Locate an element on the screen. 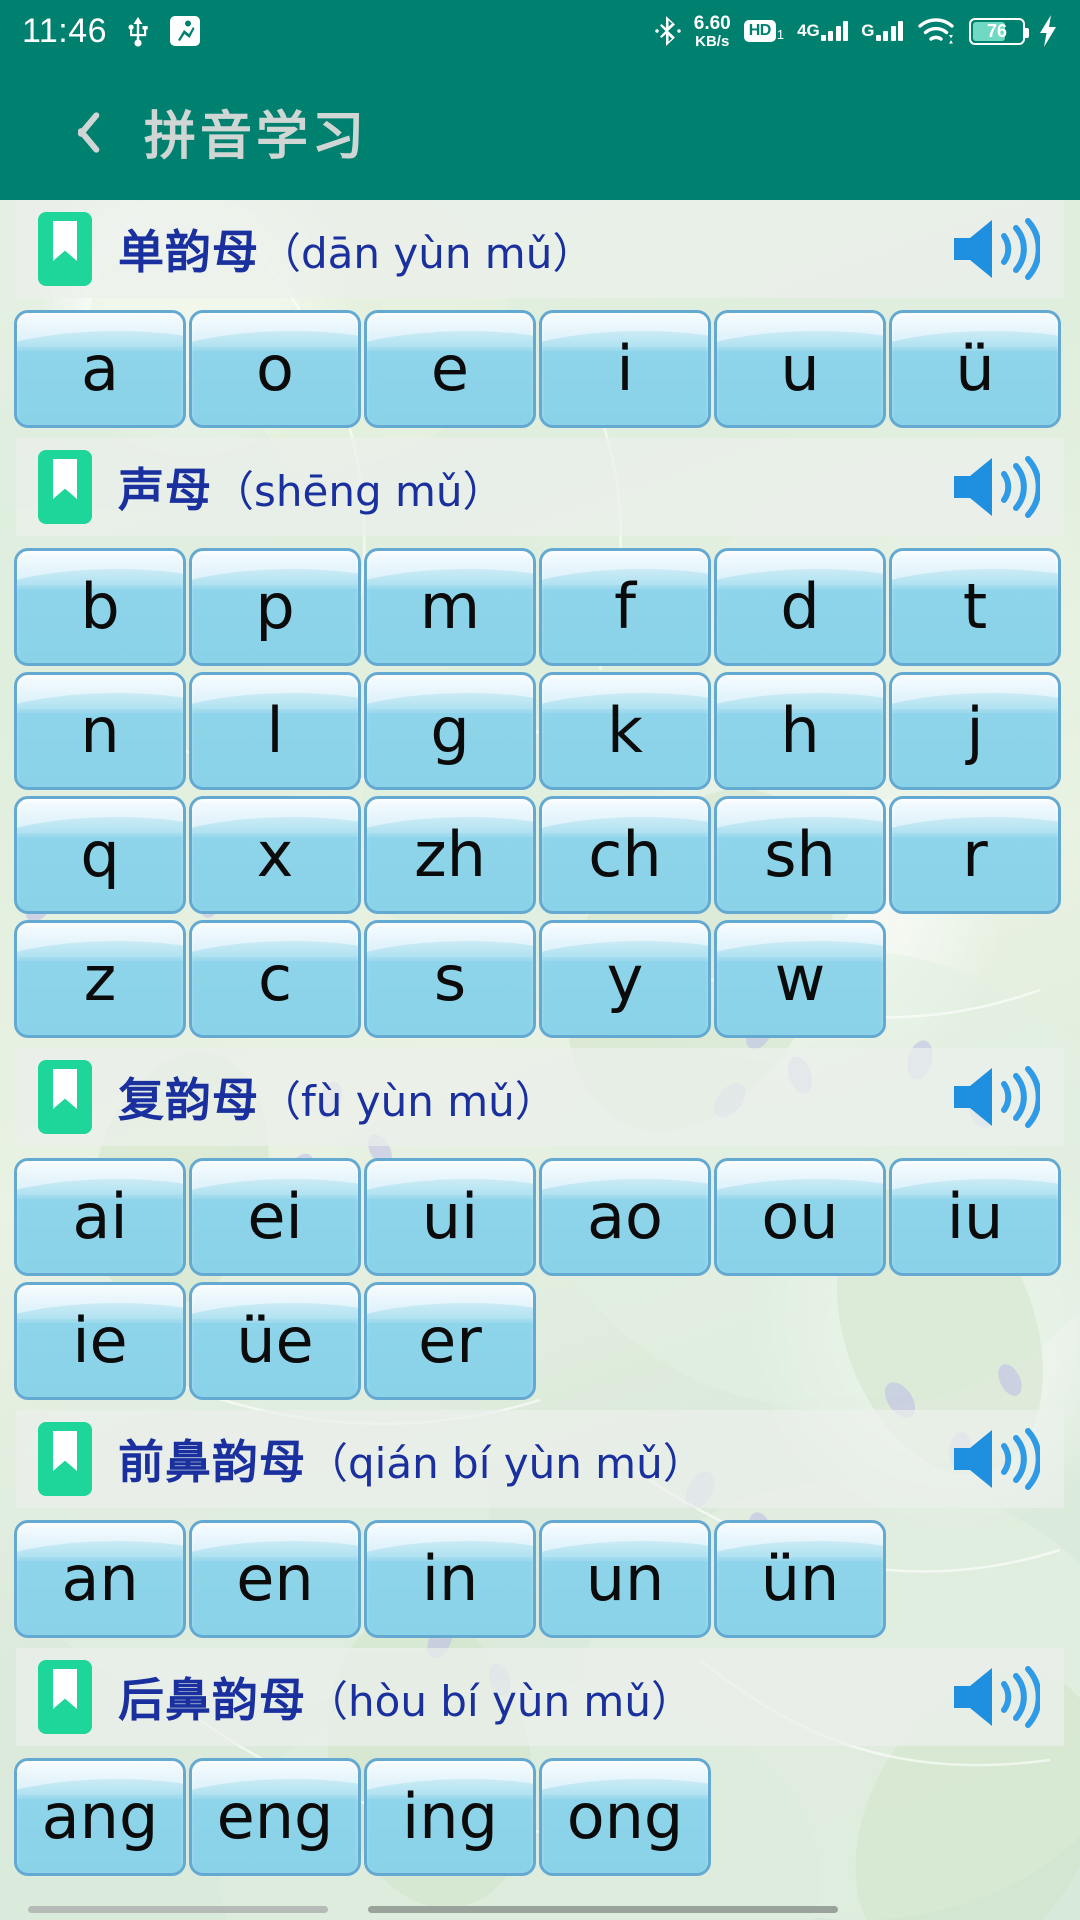  pinyin-tile: an is located at coordinates (100, 1579).